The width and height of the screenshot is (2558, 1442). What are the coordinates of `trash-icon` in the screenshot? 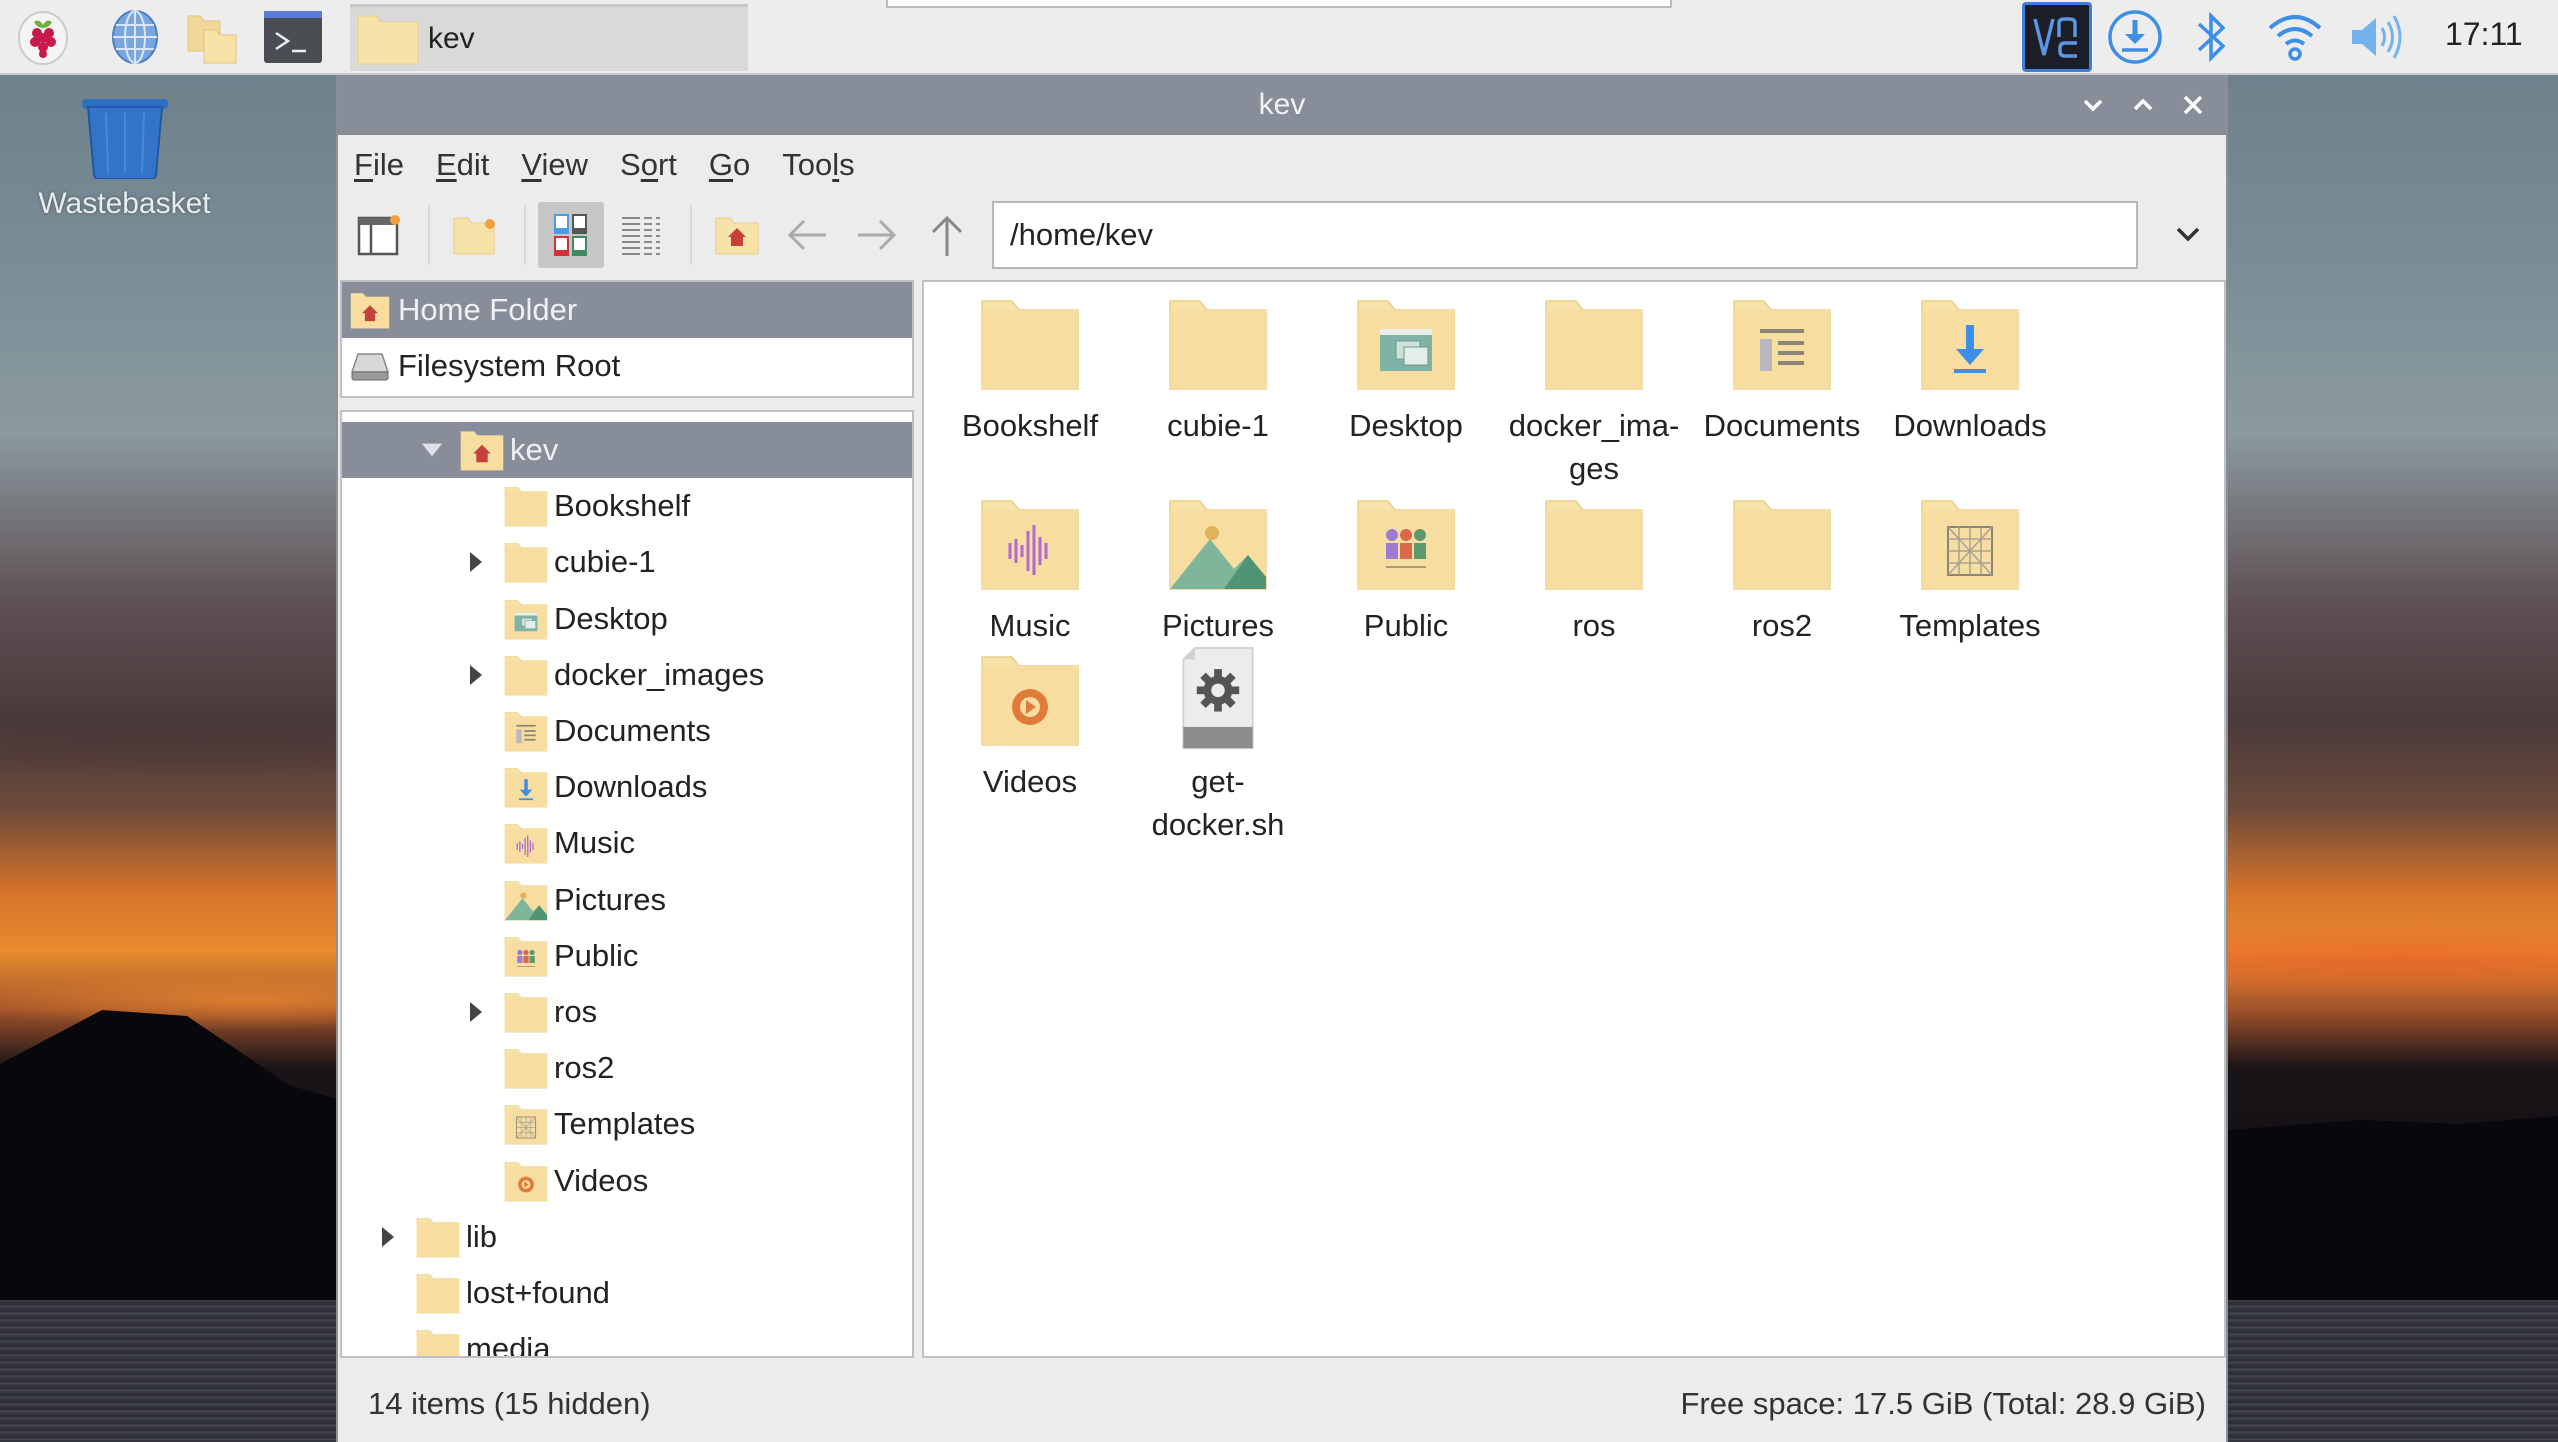 It's located at (124, 139).